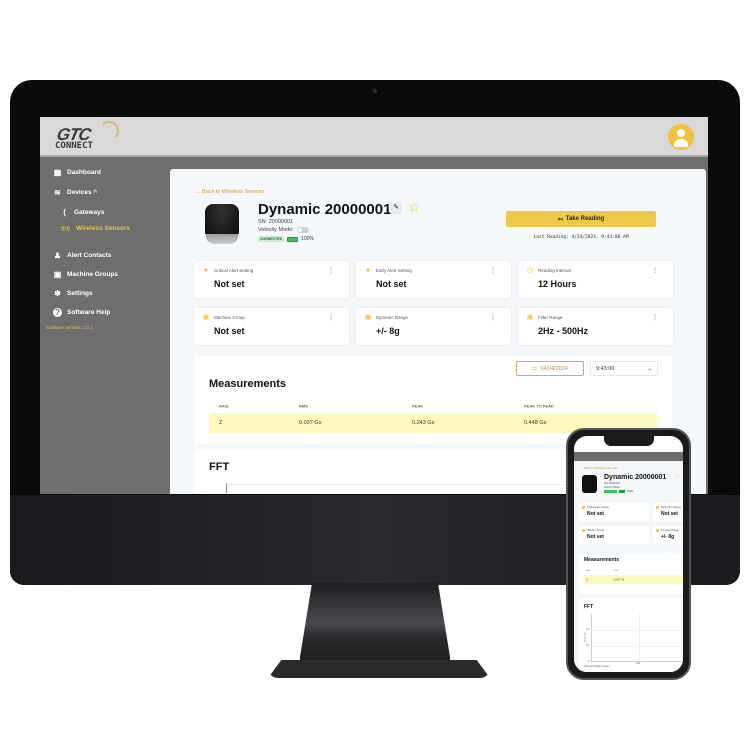 The image size is (750, 750). I want to click on sidebar-item-machine-groups: ▣ Machine Groups, so click(85, 274).